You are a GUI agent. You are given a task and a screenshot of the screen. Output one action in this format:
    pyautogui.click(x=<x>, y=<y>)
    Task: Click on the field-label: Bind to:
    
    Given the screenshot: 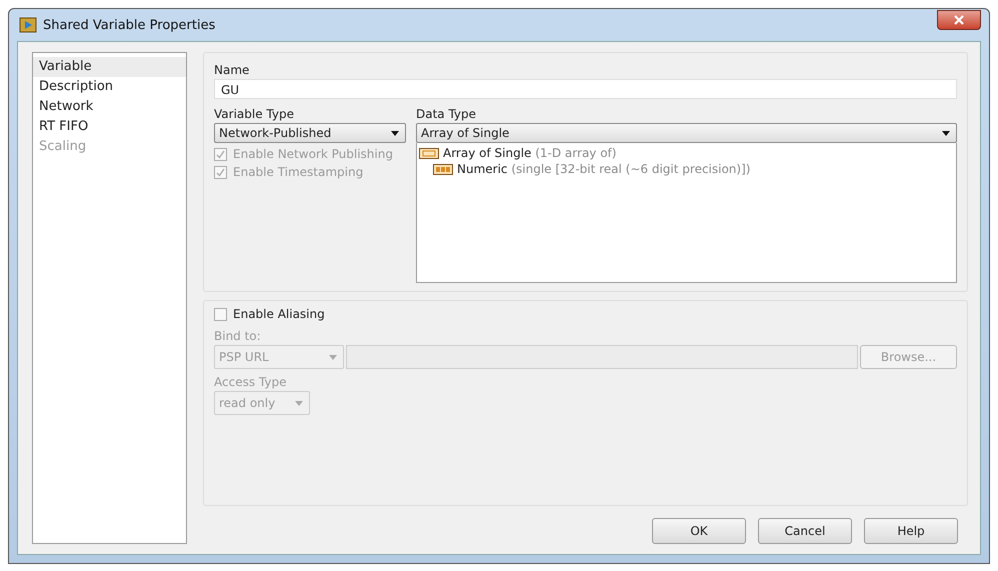 What is the action you would take?
    pyautogui.click(x=238, y=336)
    